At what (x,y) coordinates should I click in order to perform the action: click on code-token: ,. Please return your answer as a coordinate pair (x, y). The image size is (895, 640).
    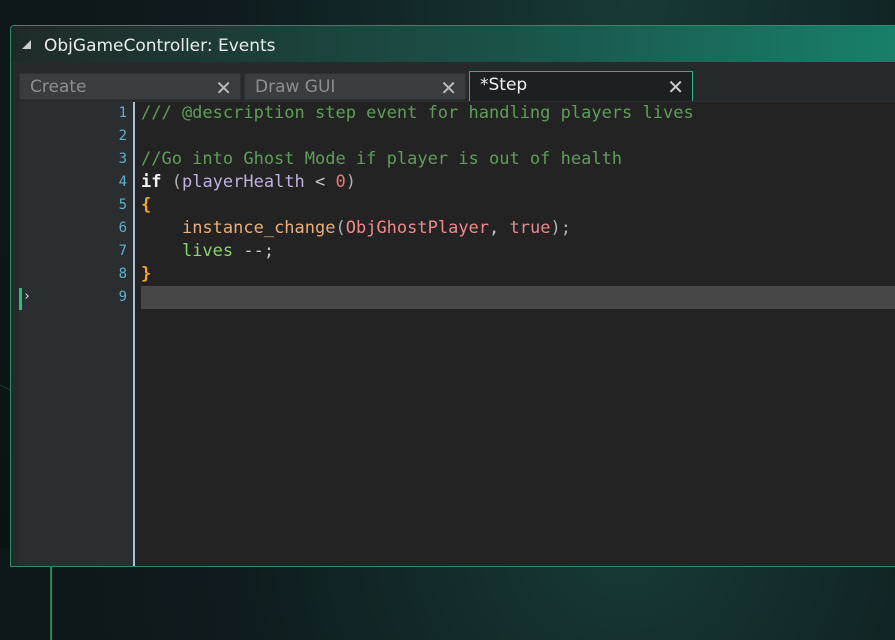
    Looking at the image, I should click on (499, 228).